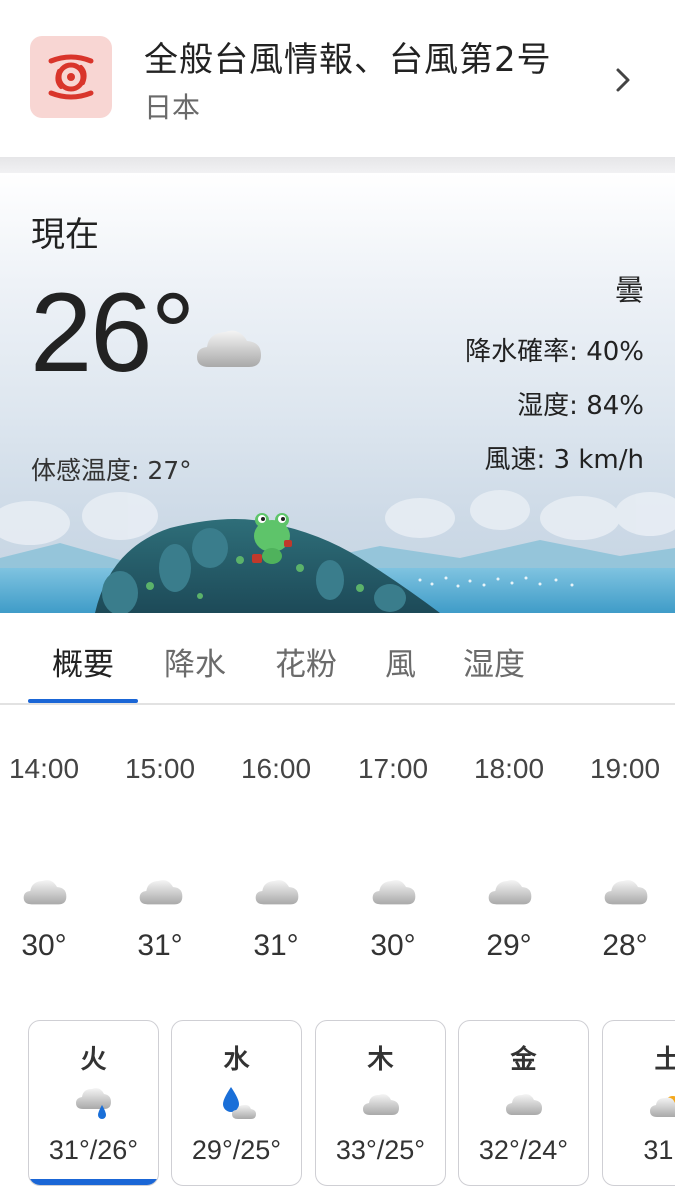 This screenshot has height=1200, width=675. Describe the element at coordinates (65, 235) in the screenshot. I see `current-label: 現在` at that location.